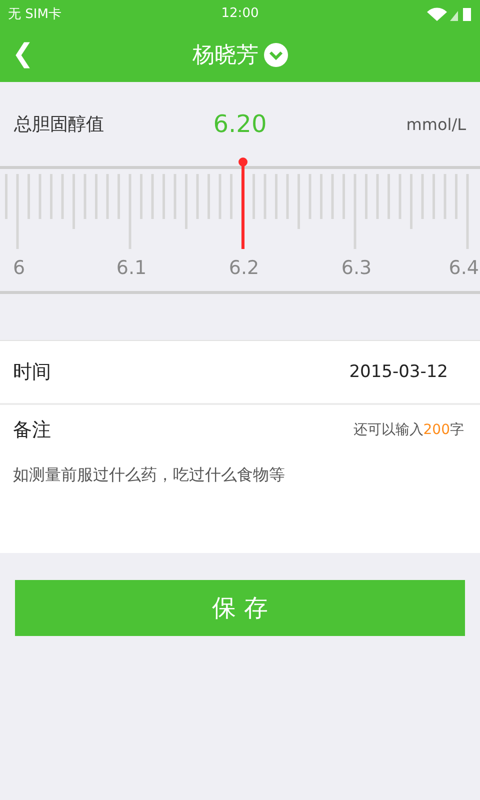  I want to click on measurement-value: 6.20, so click(240, 124).